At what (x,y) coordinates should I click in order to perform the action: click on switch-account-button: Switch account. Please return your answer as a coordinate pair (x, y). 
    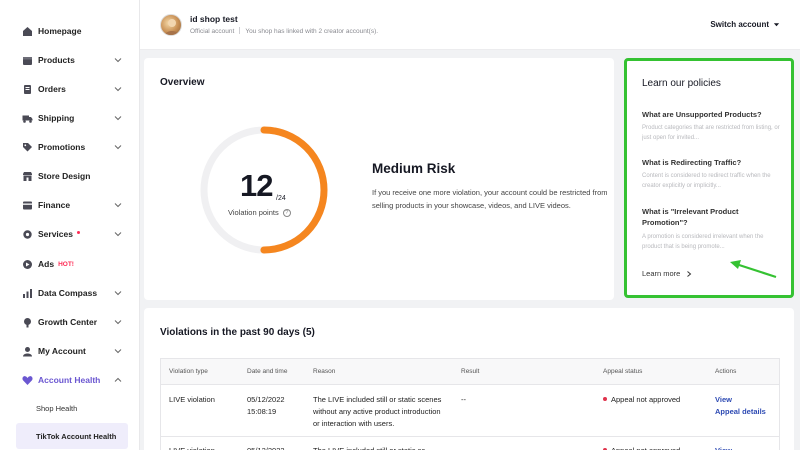
    Looking at the image, I should click on (745, 24).